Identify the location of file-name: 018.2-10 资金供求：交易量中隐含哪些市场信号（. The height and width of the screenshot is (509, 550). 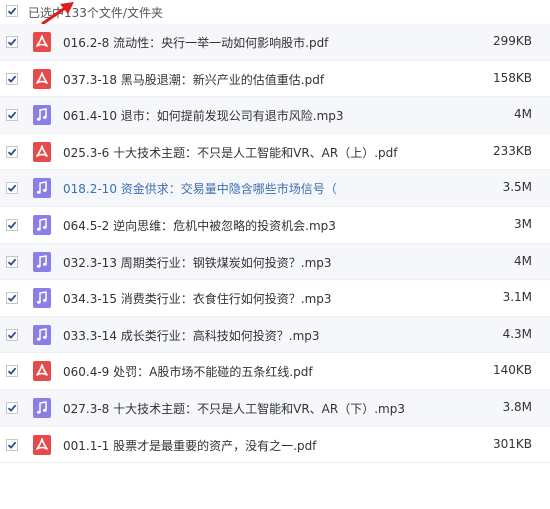
(200, 188).